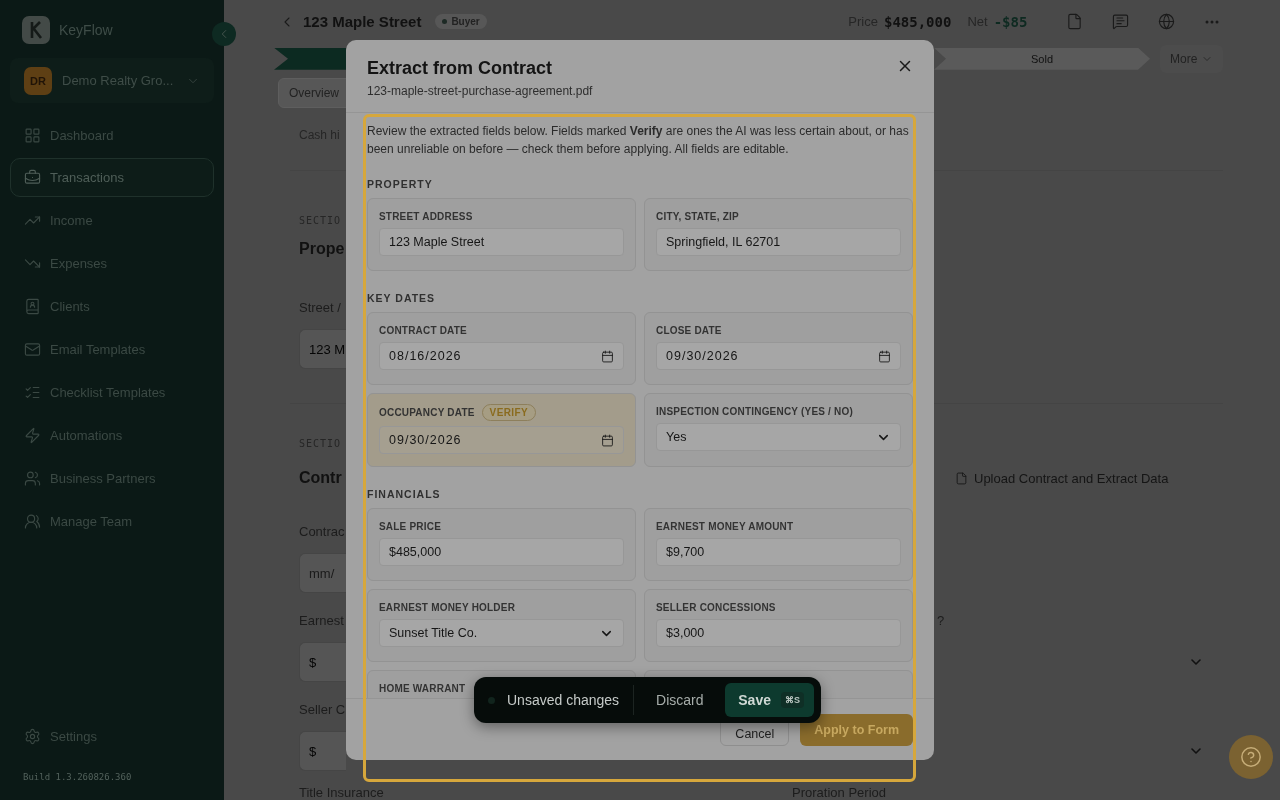 This screenshot has height=800, width=1280. I want to click on input-field: $485,000, so click(501, 552).